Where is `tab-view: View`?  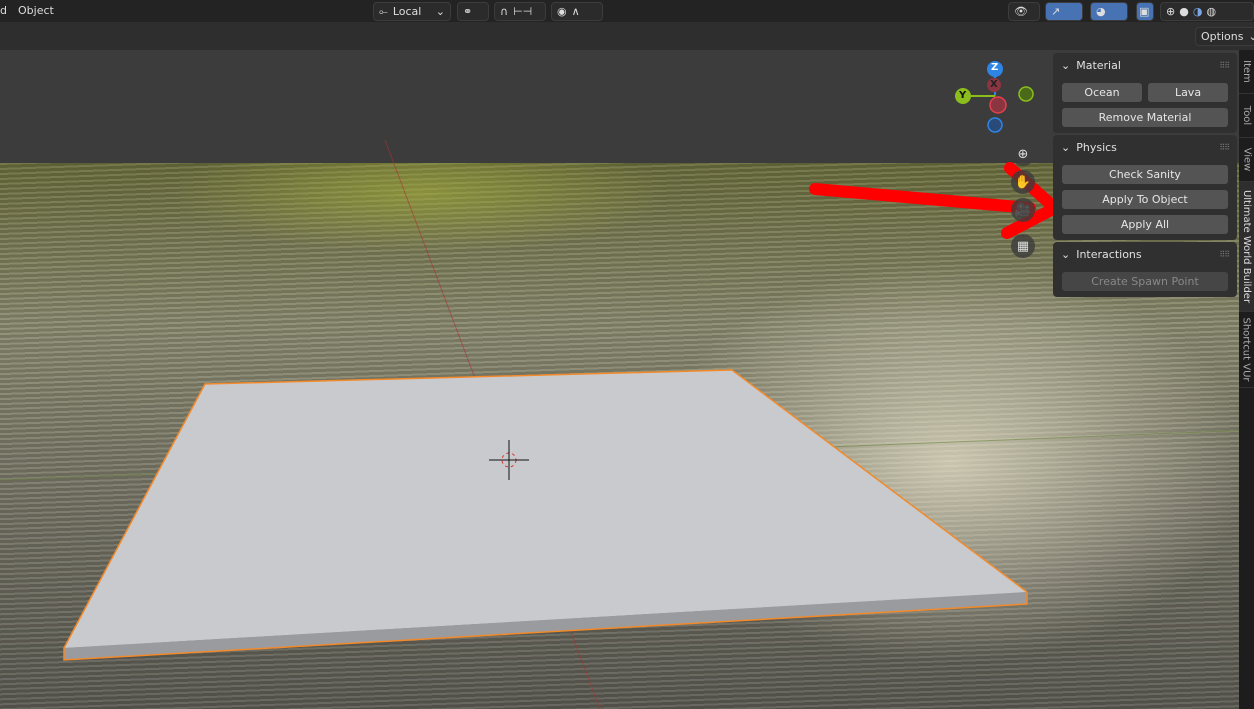
tab-view: View is located at coordinates (1246, 160).